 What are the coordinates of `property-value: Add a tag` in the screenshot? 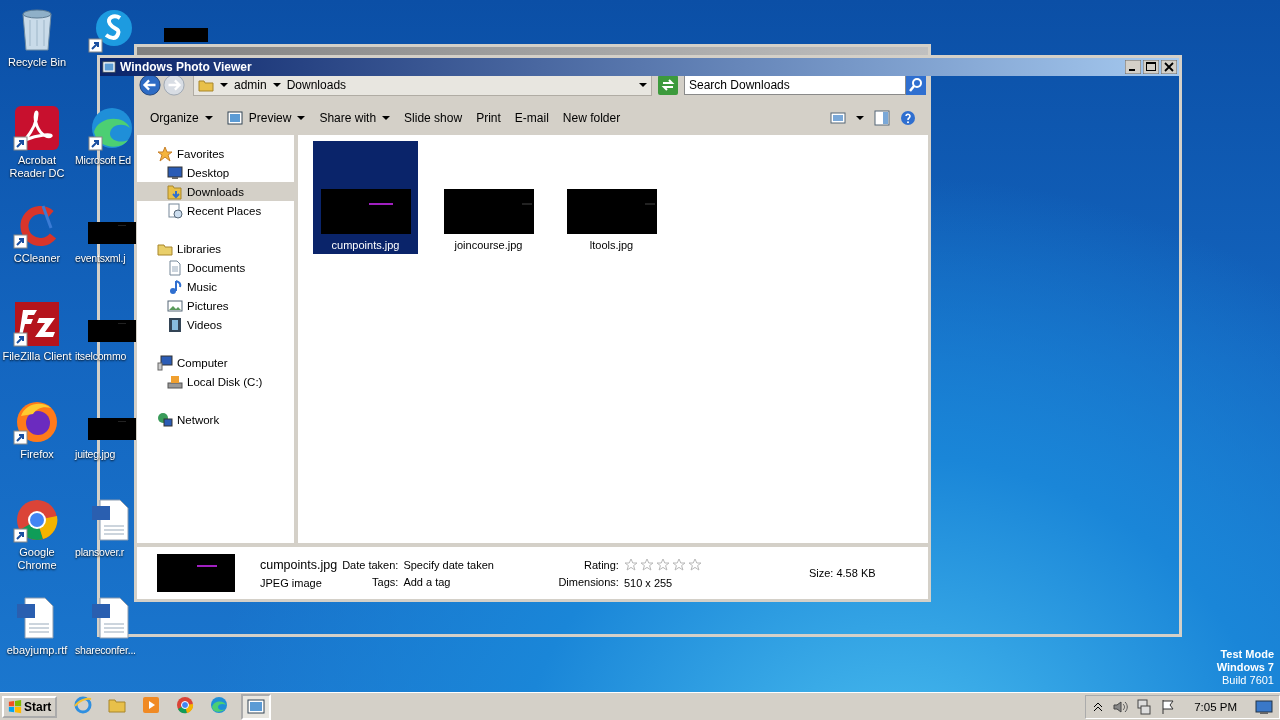 It's located at (478, 581).